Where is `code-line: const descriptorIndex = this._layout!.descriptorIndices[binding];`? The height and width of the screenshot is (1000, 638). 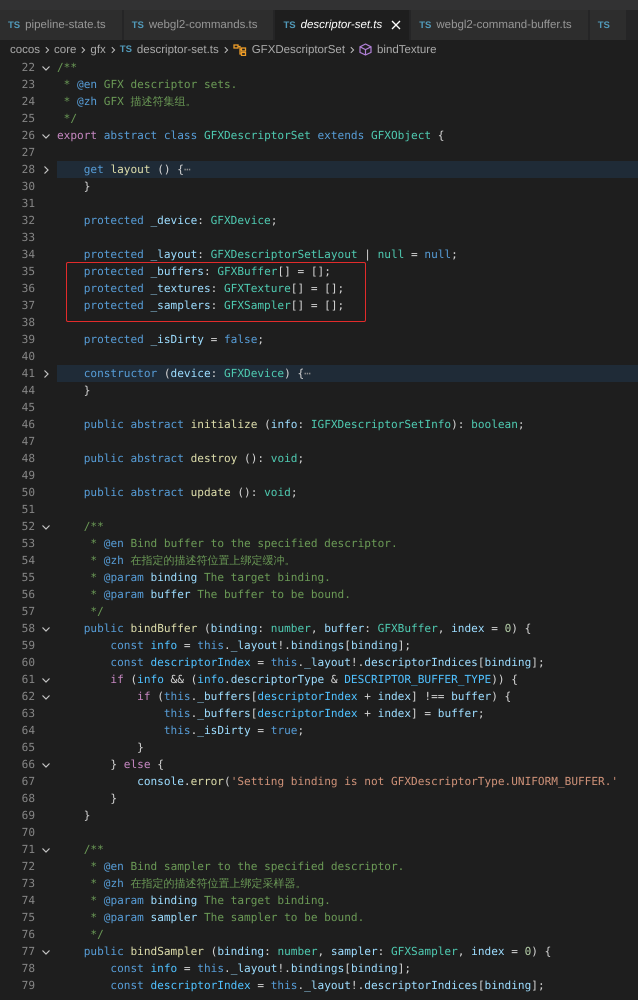
code-line: const descriptorIndex = this._layout!.descriptorIndices[binding]; is located at coordinates (327, 986).